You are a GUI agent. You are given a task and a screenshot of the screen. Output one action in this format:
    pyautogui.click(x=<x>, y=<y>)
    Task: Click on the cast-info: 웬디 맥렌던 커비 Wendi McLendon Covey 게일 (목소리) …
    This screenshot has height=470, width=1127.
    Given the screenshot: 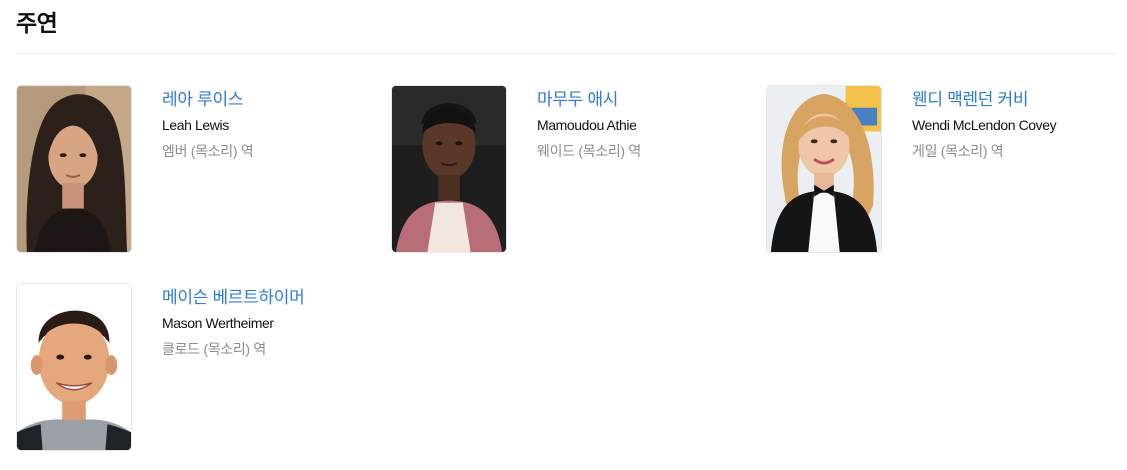 What is the action you would take?
    pyautogui.click(x=984, y=124)
    